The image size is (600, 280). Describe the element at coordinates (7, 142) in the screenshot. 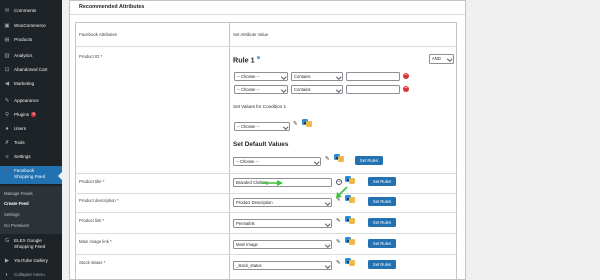

I see `wrench-icon: ✗` at that location.